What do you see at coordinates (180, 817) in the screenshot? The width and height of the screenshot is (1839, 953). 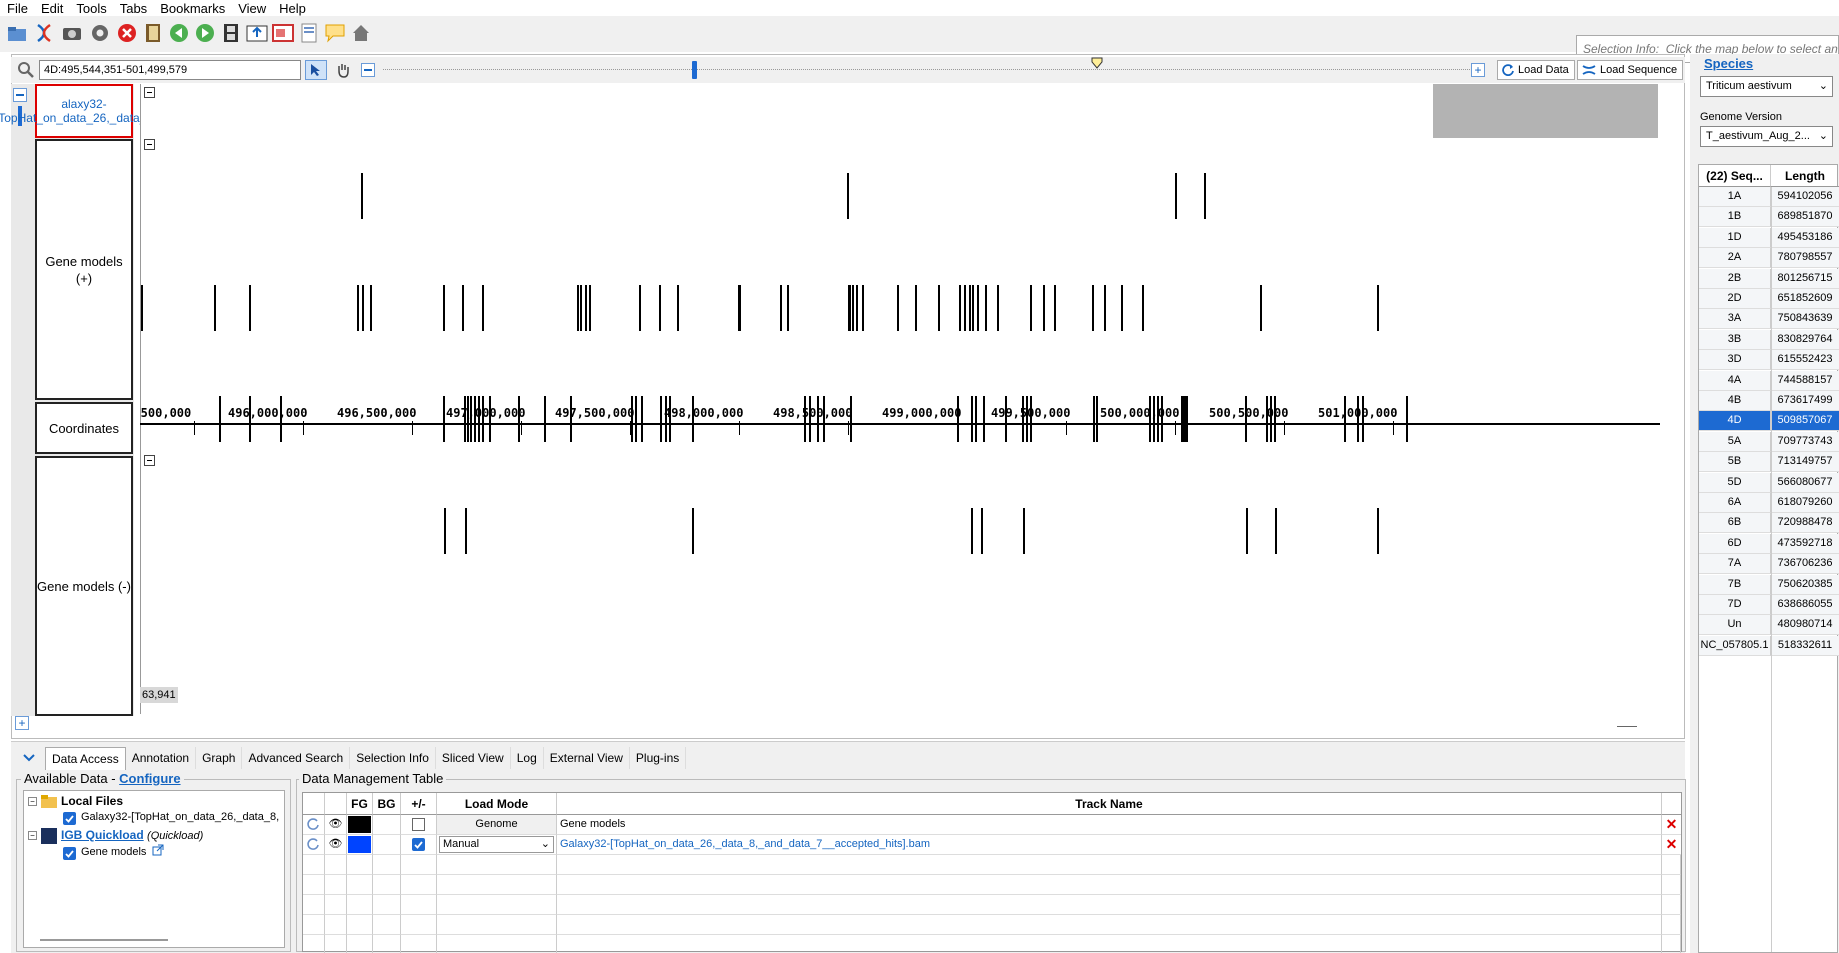 I see `galaxy-file-node: Galaxy32-[TopHat_on_data_26,_data_8,` at bounding box center [180, 817].